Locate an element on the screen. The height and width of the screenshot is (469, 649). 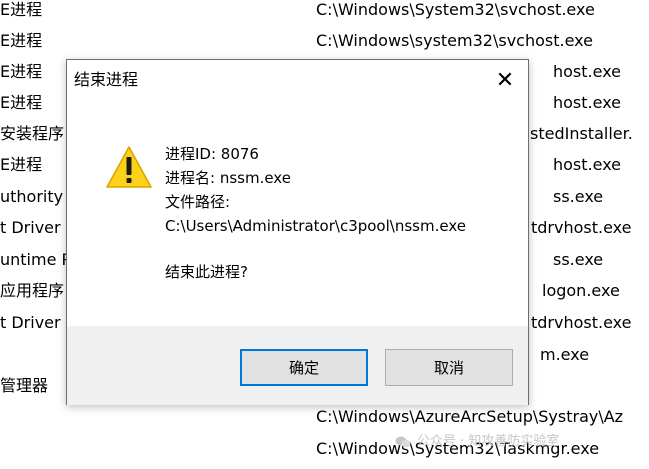
wechat-icon is located at coordinates (403, 441).